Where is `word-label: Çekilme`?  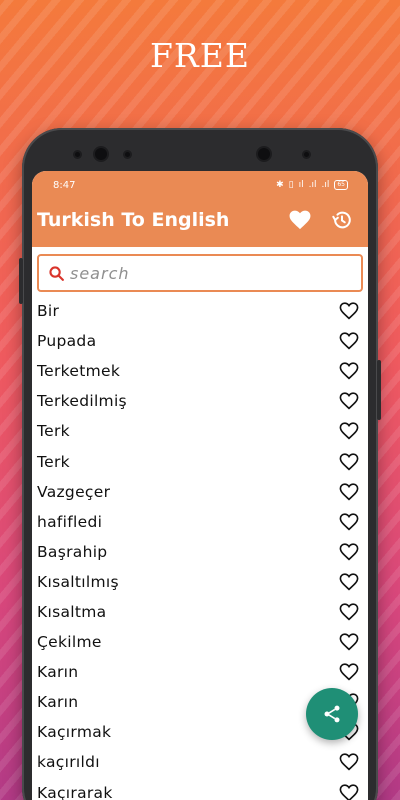 word-label: Çekilme is located at coordinates (69, 642).